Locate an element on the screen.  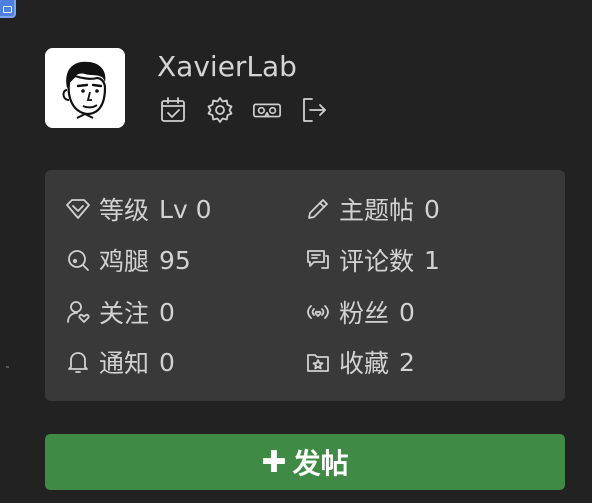
vr-button is located at coordinates (267, 110).